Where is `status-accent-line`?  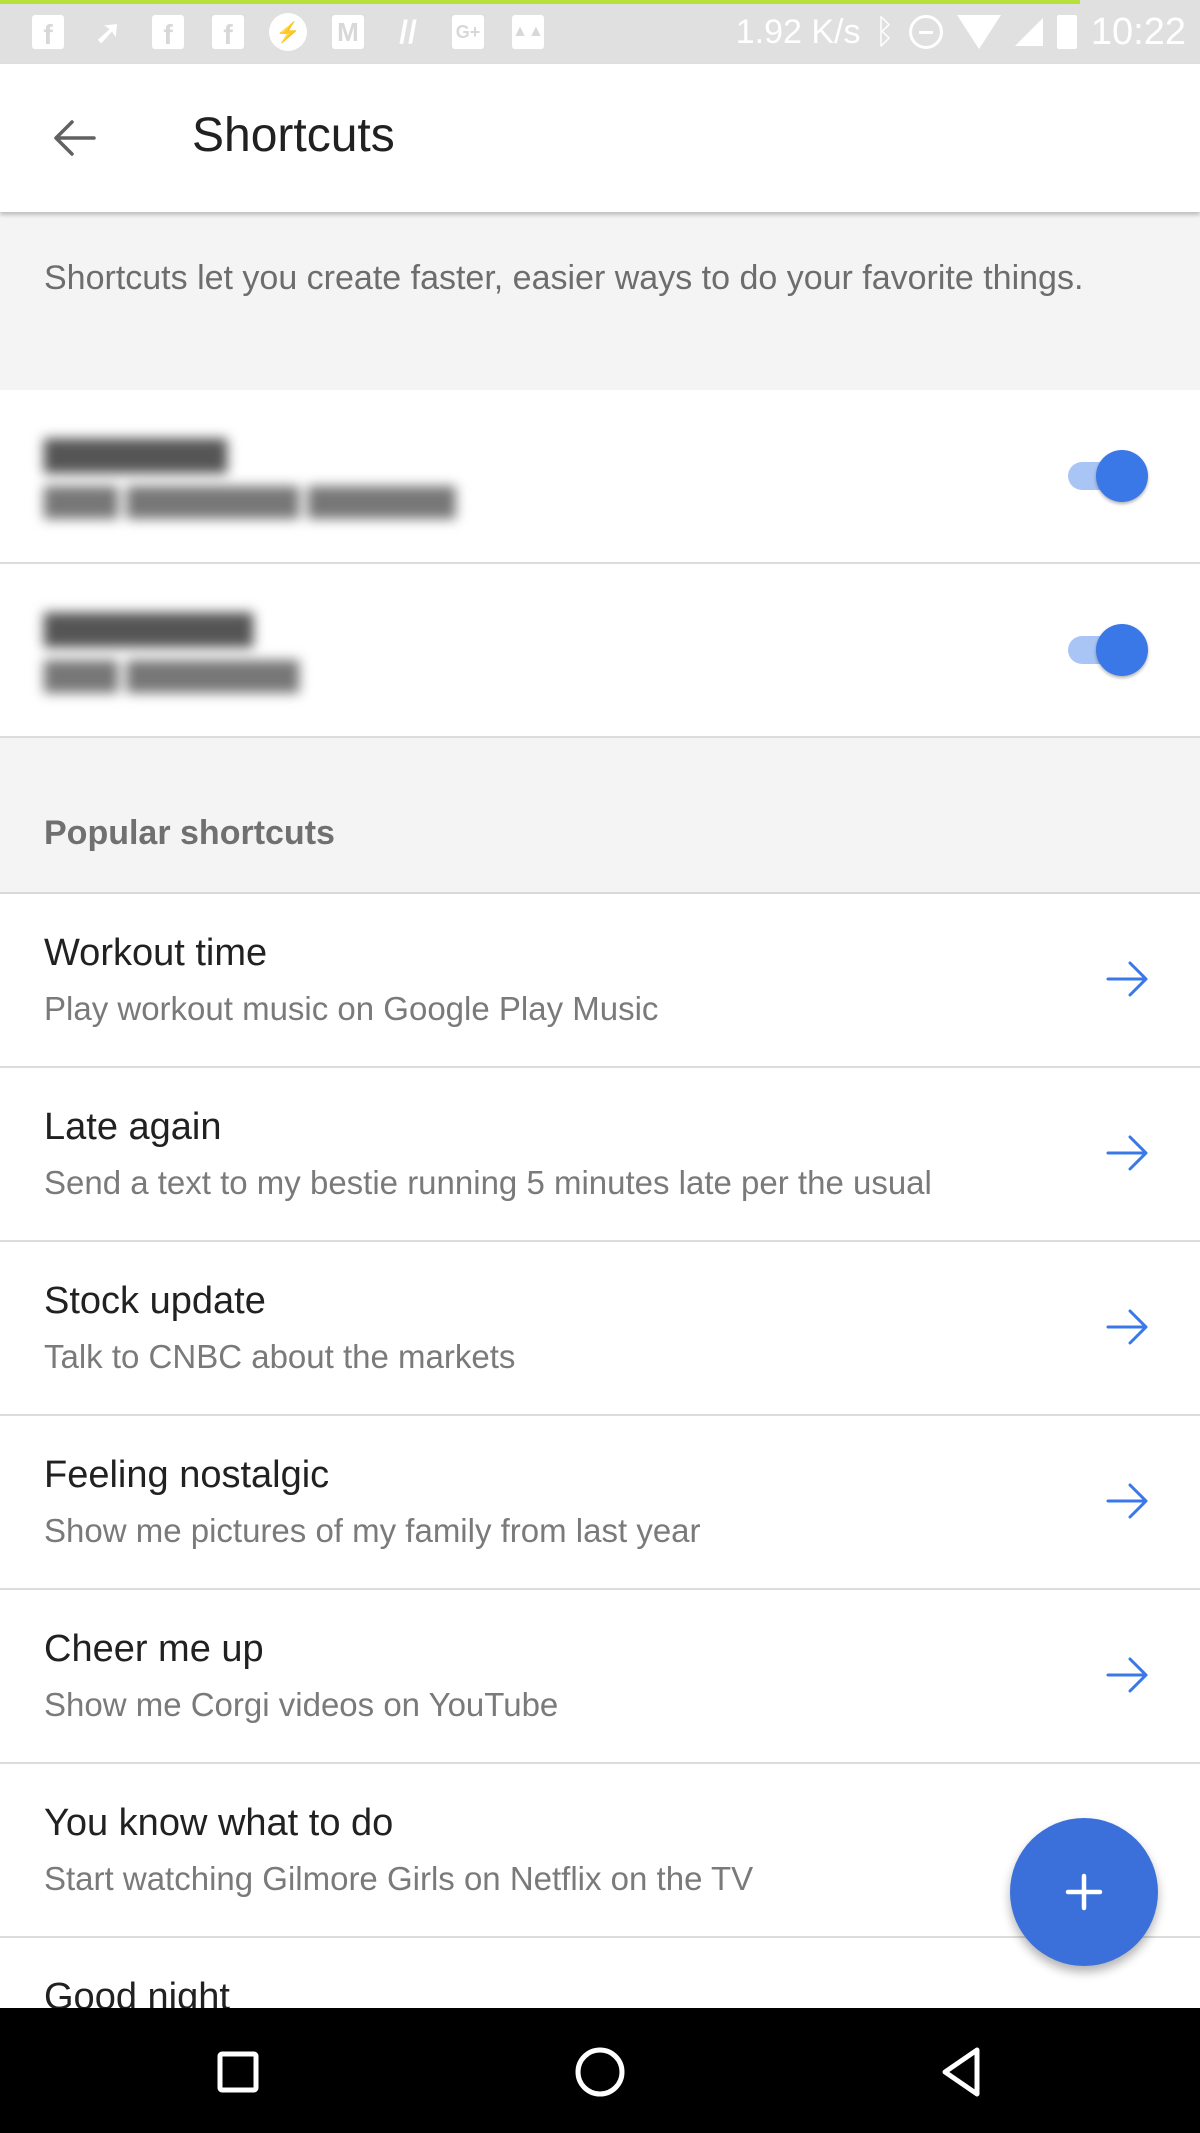
status-accent-line is located at coordinates (540, 2).